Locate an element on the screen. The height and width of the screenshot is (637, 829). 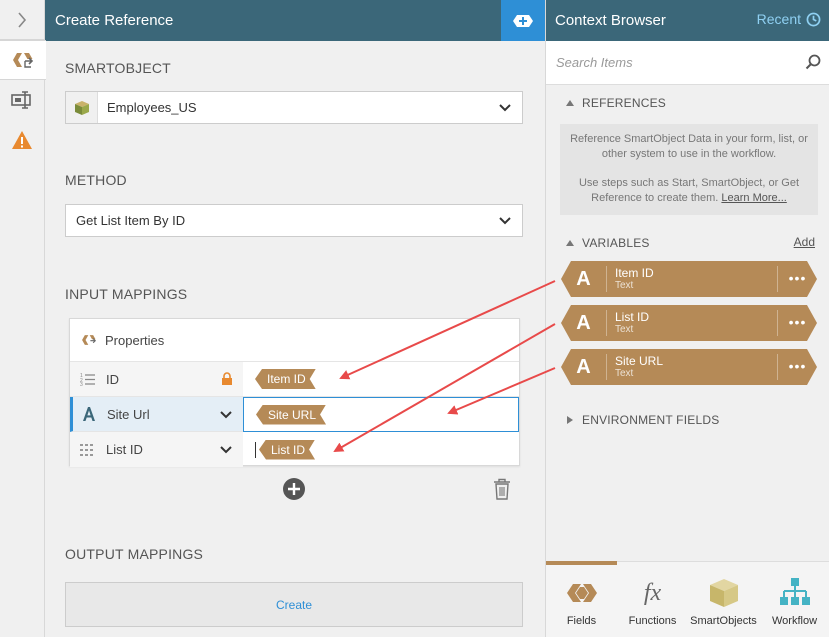
lock-icon is located at coordinates (227, 378).